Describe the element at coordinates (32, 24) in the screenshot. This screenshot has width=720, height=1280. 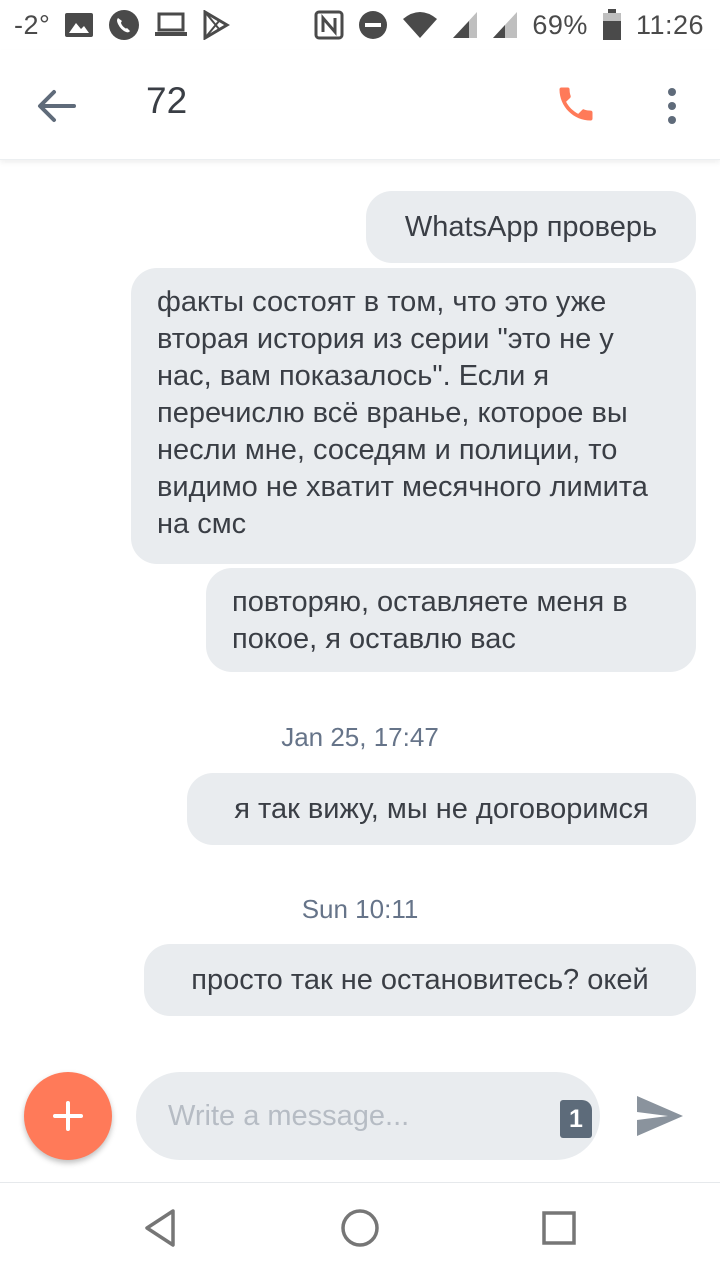
I see `temperature-text: -2°` at that location.